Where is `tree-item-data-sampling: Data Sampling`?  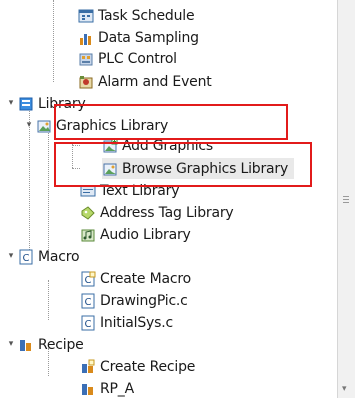 tree-item-data-sampling: Data Sampling is located at coordinates (138, 37).